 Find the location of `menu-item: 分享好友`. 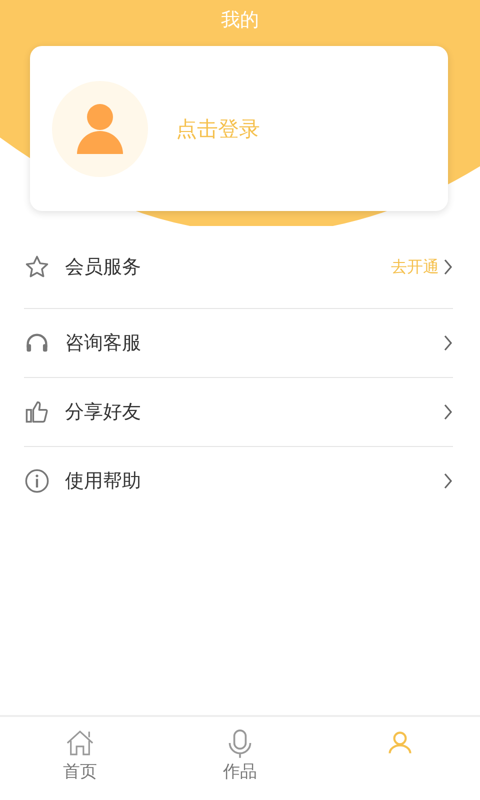

menu-item: 分享好友 is located at coordinates (238, 412).